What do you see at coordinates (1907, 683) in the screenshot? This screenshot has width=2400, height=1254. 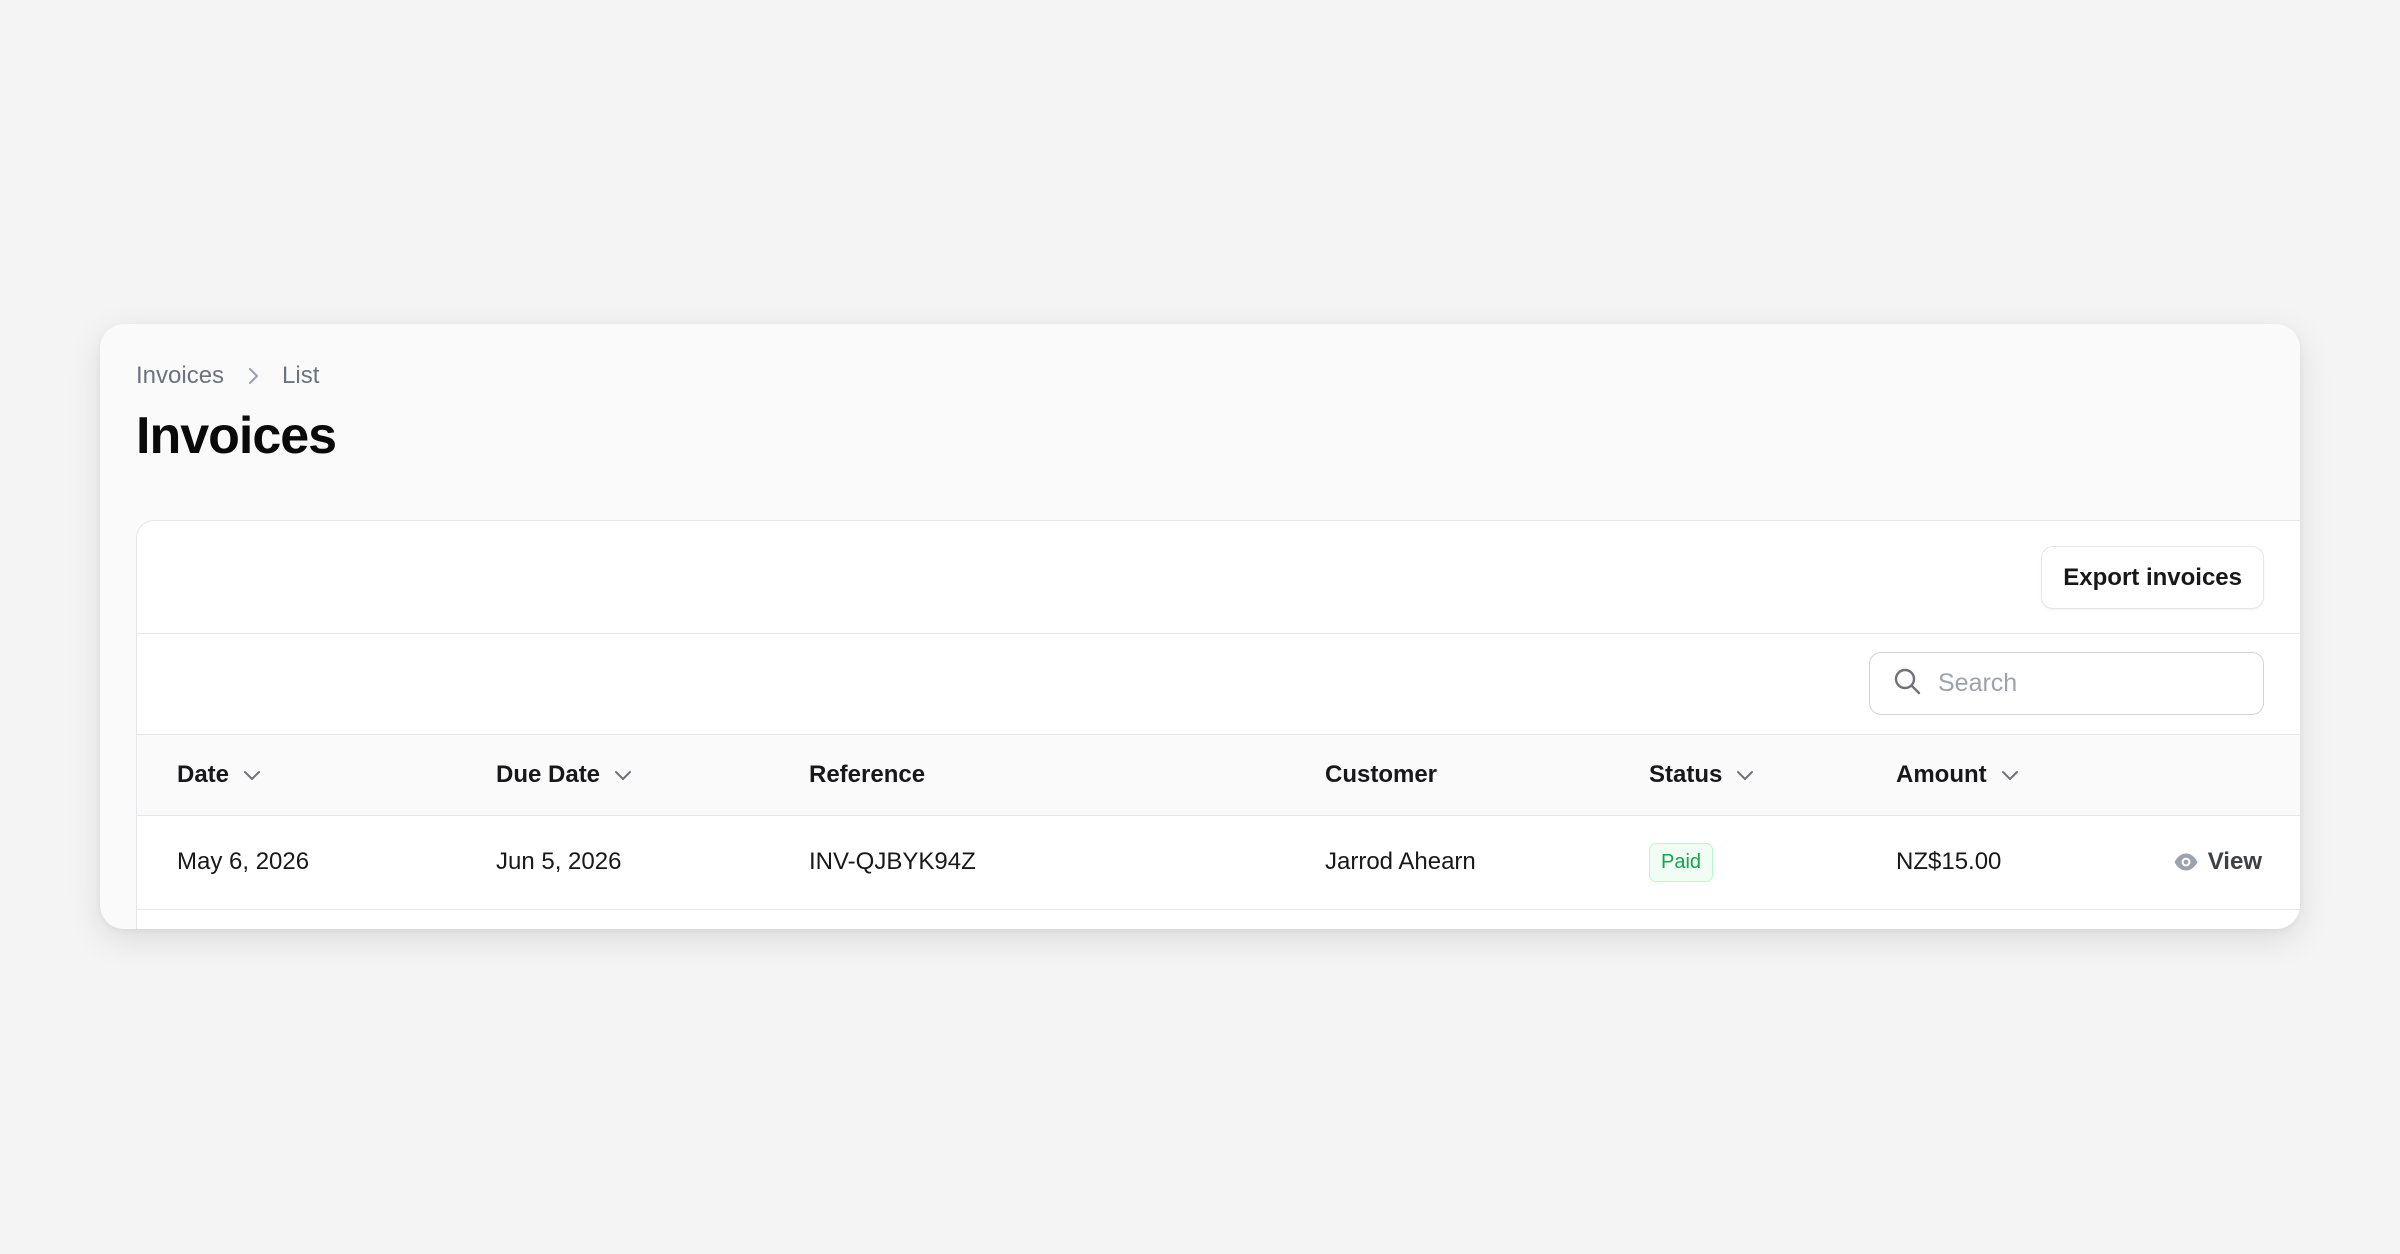 I see `search-icon` at bounding box center [1907, 683].